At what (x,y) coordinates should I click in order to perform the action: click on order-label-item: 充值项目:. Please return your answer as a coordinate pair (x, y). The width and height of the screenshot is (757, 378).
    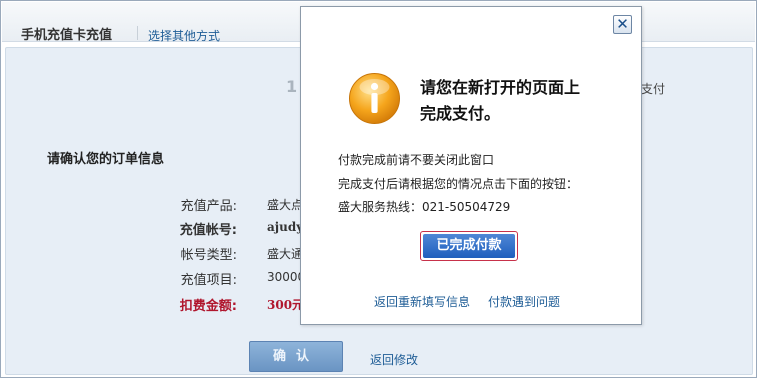
    Looking at the image, I should click on (208, 280).